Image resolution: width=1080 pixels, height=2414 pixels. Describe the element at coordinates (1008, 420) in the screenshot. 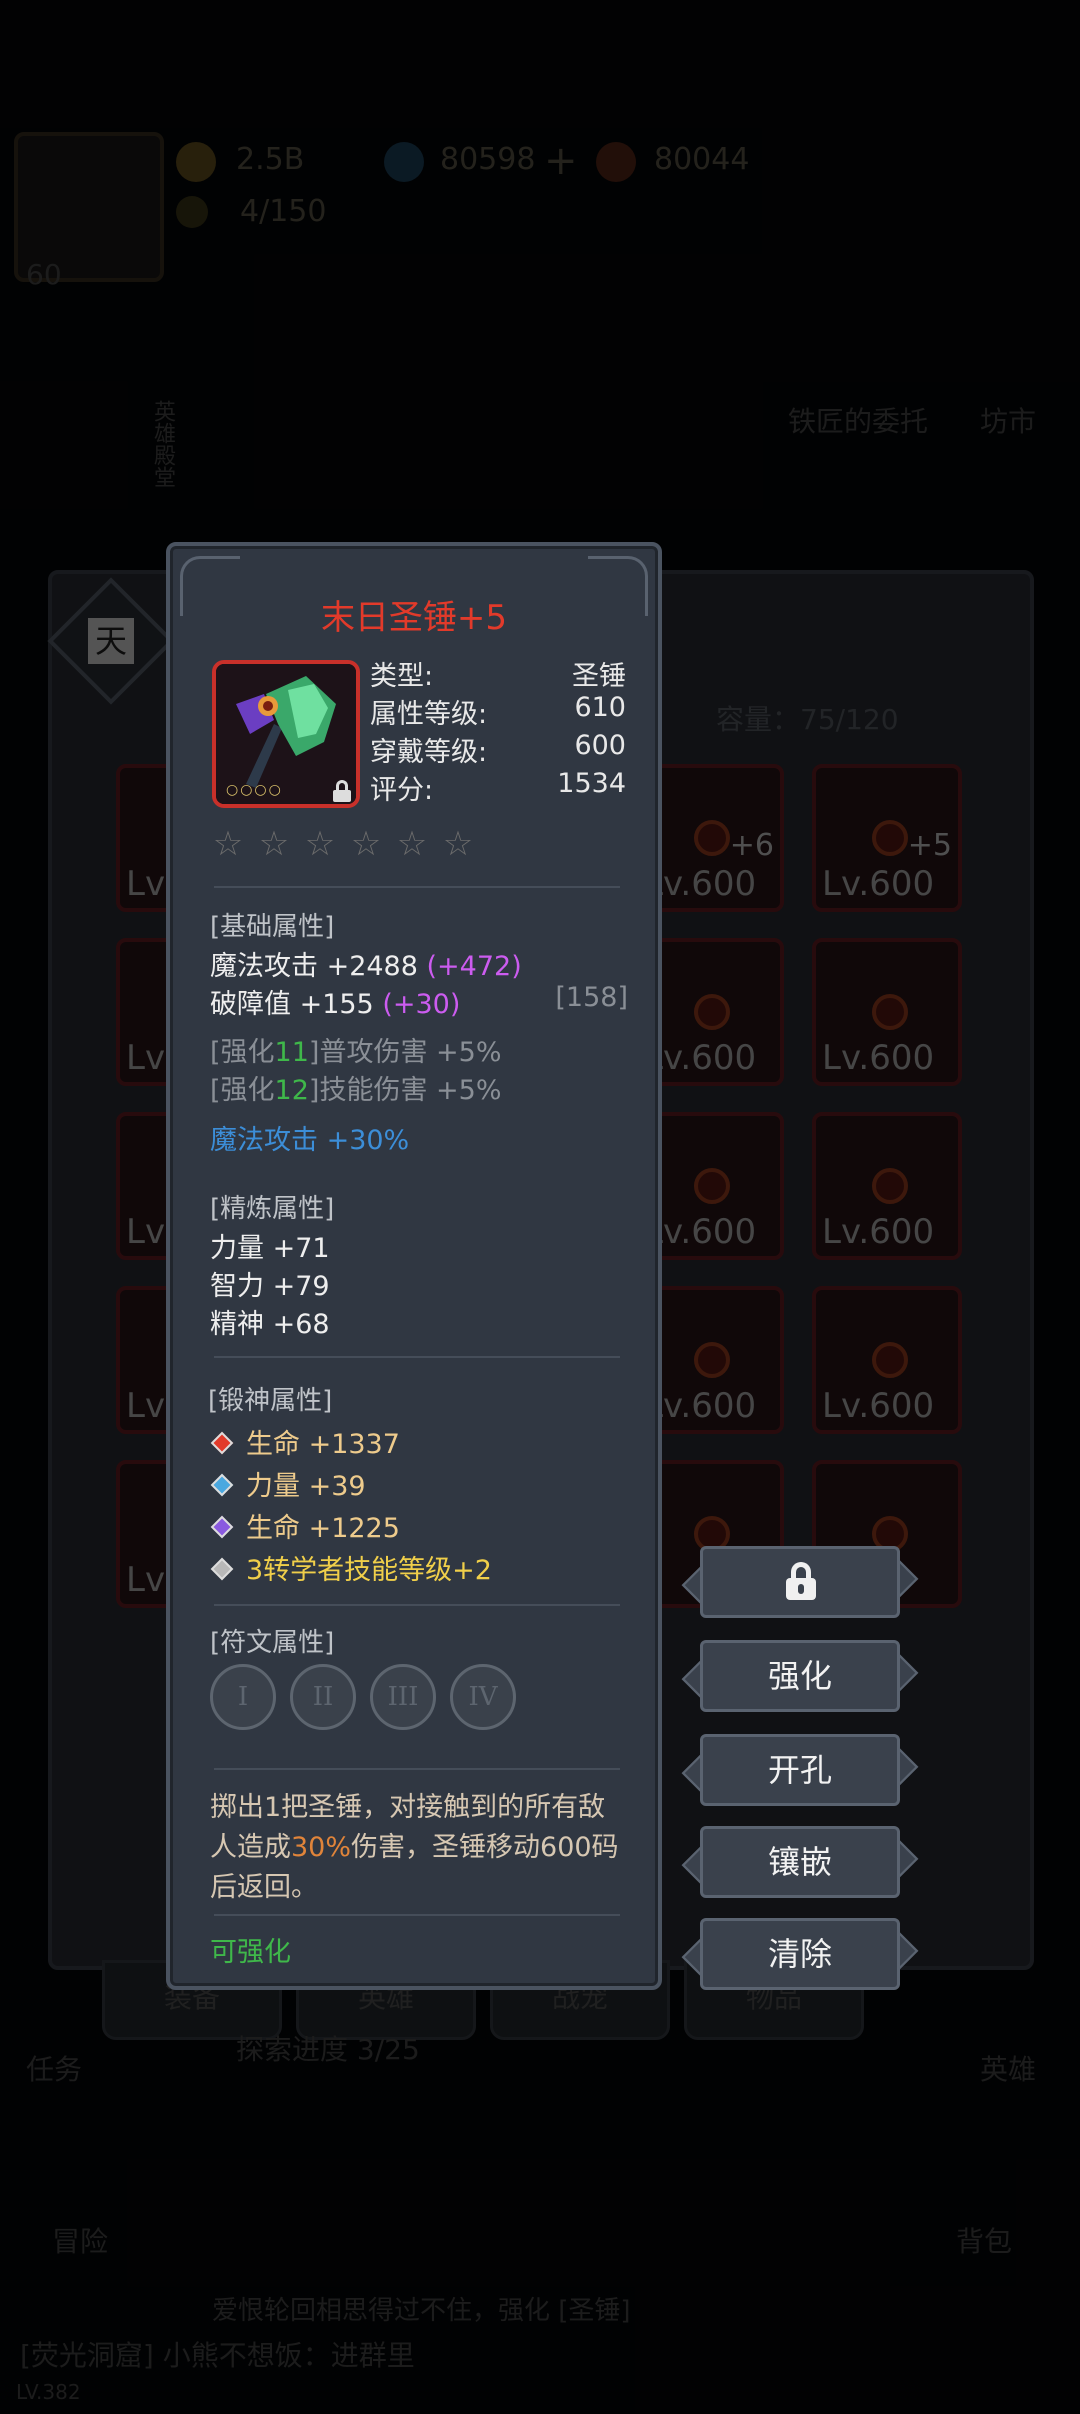

I see `market-label: 坊市` at that location.